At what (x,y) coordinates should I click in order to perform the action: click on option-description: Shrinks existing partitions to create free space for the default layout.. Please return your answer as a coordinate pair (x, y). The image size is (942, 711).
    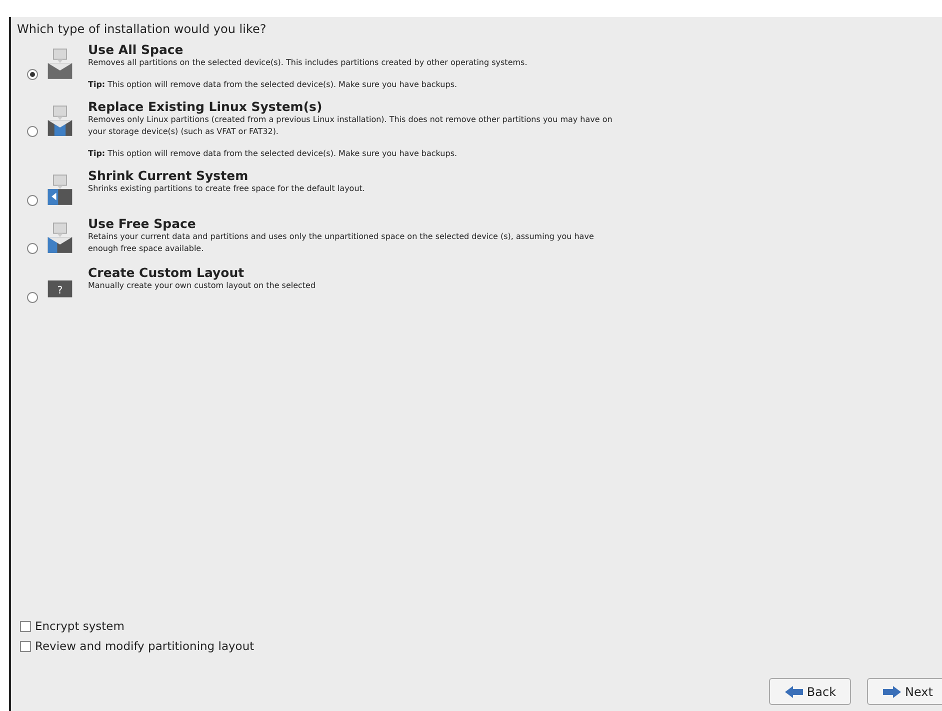
    Looking at the image, I should click on (227, 189).